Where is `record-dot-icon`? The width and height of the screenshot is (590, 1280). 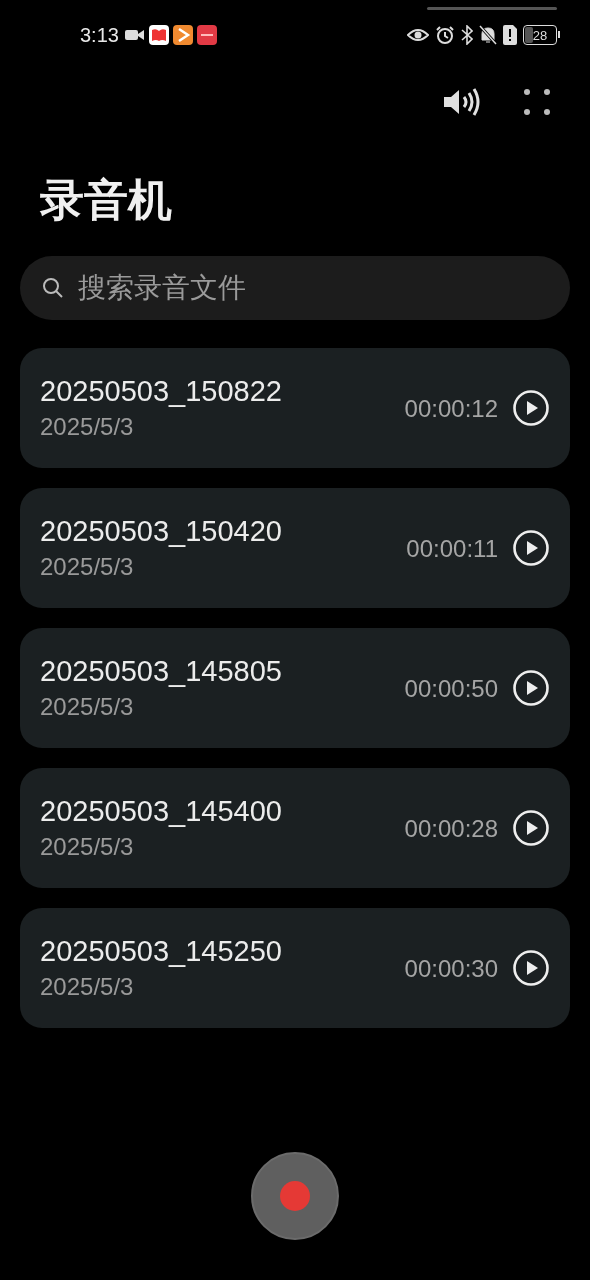 record-dot-icon is located at coordinates (295, 1196).